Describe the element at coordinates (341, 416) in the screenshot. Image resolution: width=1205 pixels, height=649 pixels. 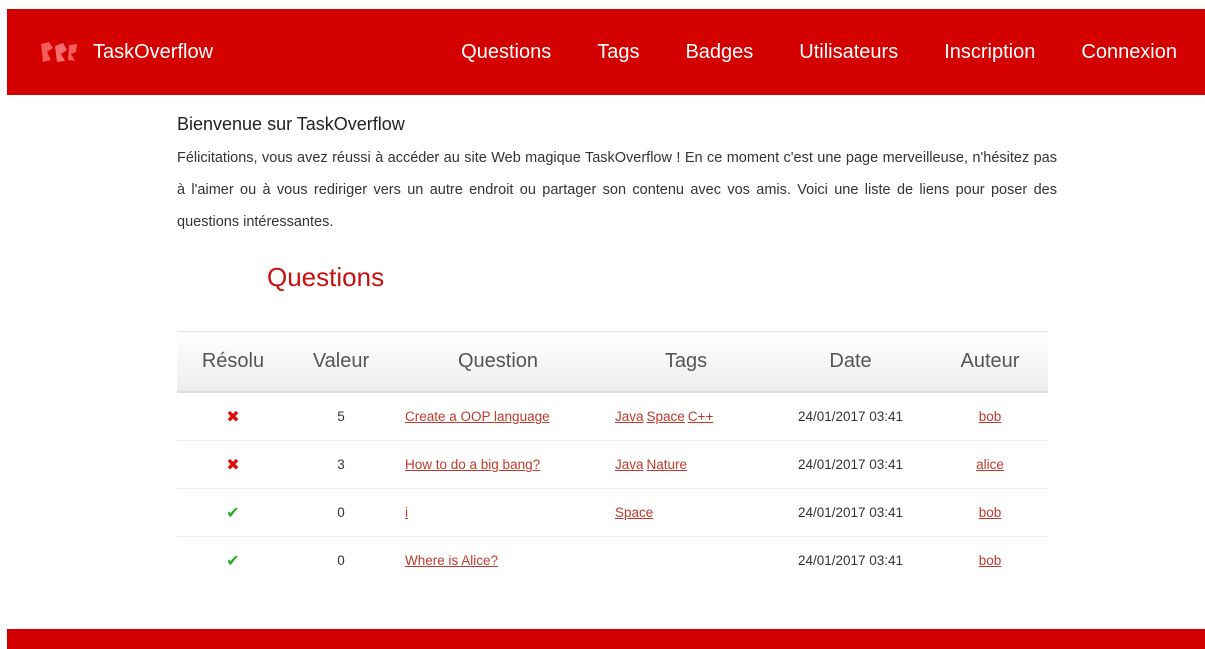
I see `value-cell: 5` at that location.